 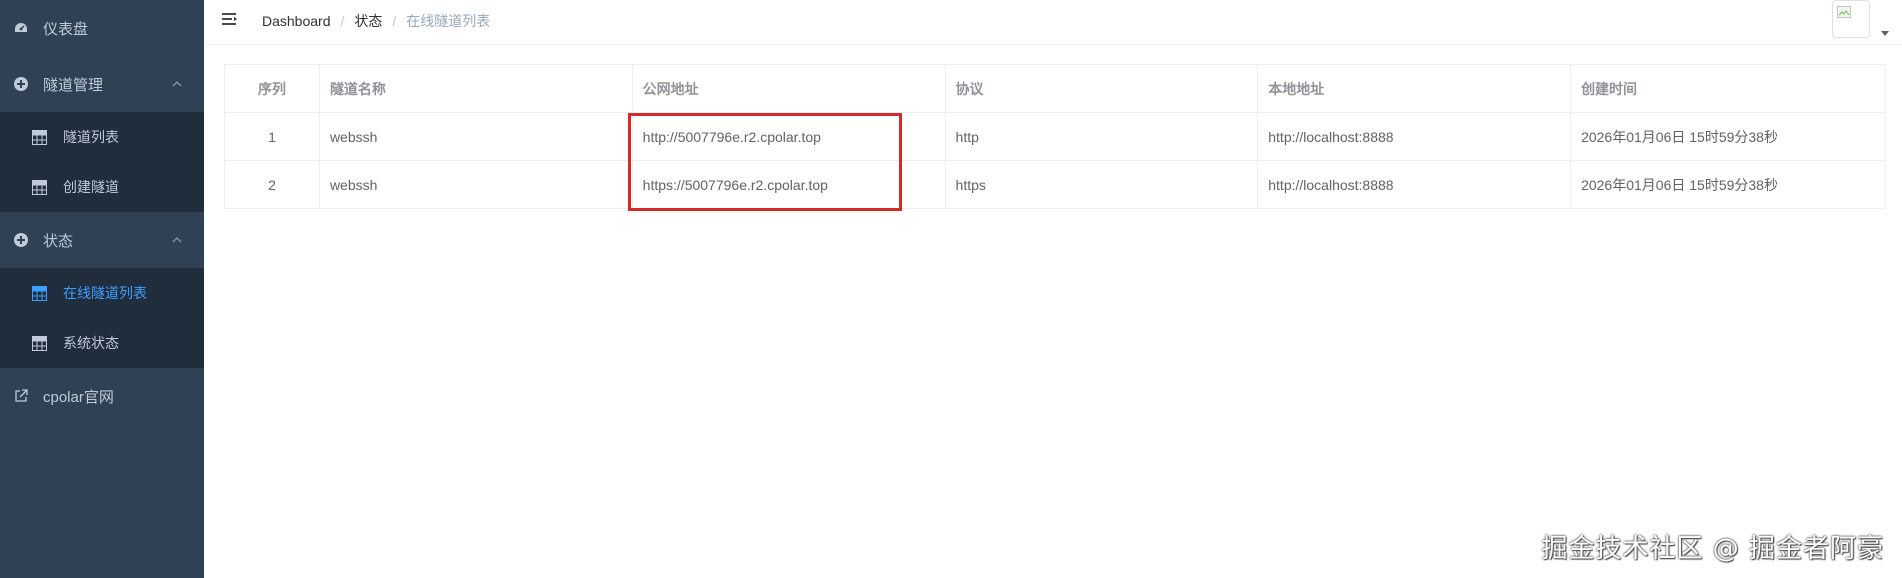 I want to click on cell-public-url: https://5007796e.r2.cpolar.top, so click(x=788, y=184).